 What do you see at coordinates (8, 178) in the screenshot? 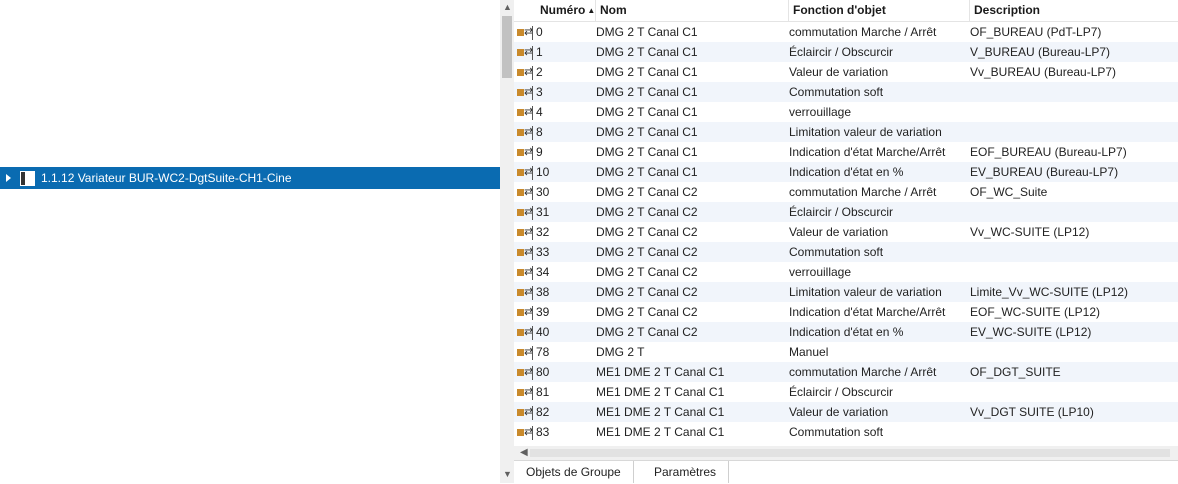
I see `expand-arrow-icon` at bounding box center [8, 178].